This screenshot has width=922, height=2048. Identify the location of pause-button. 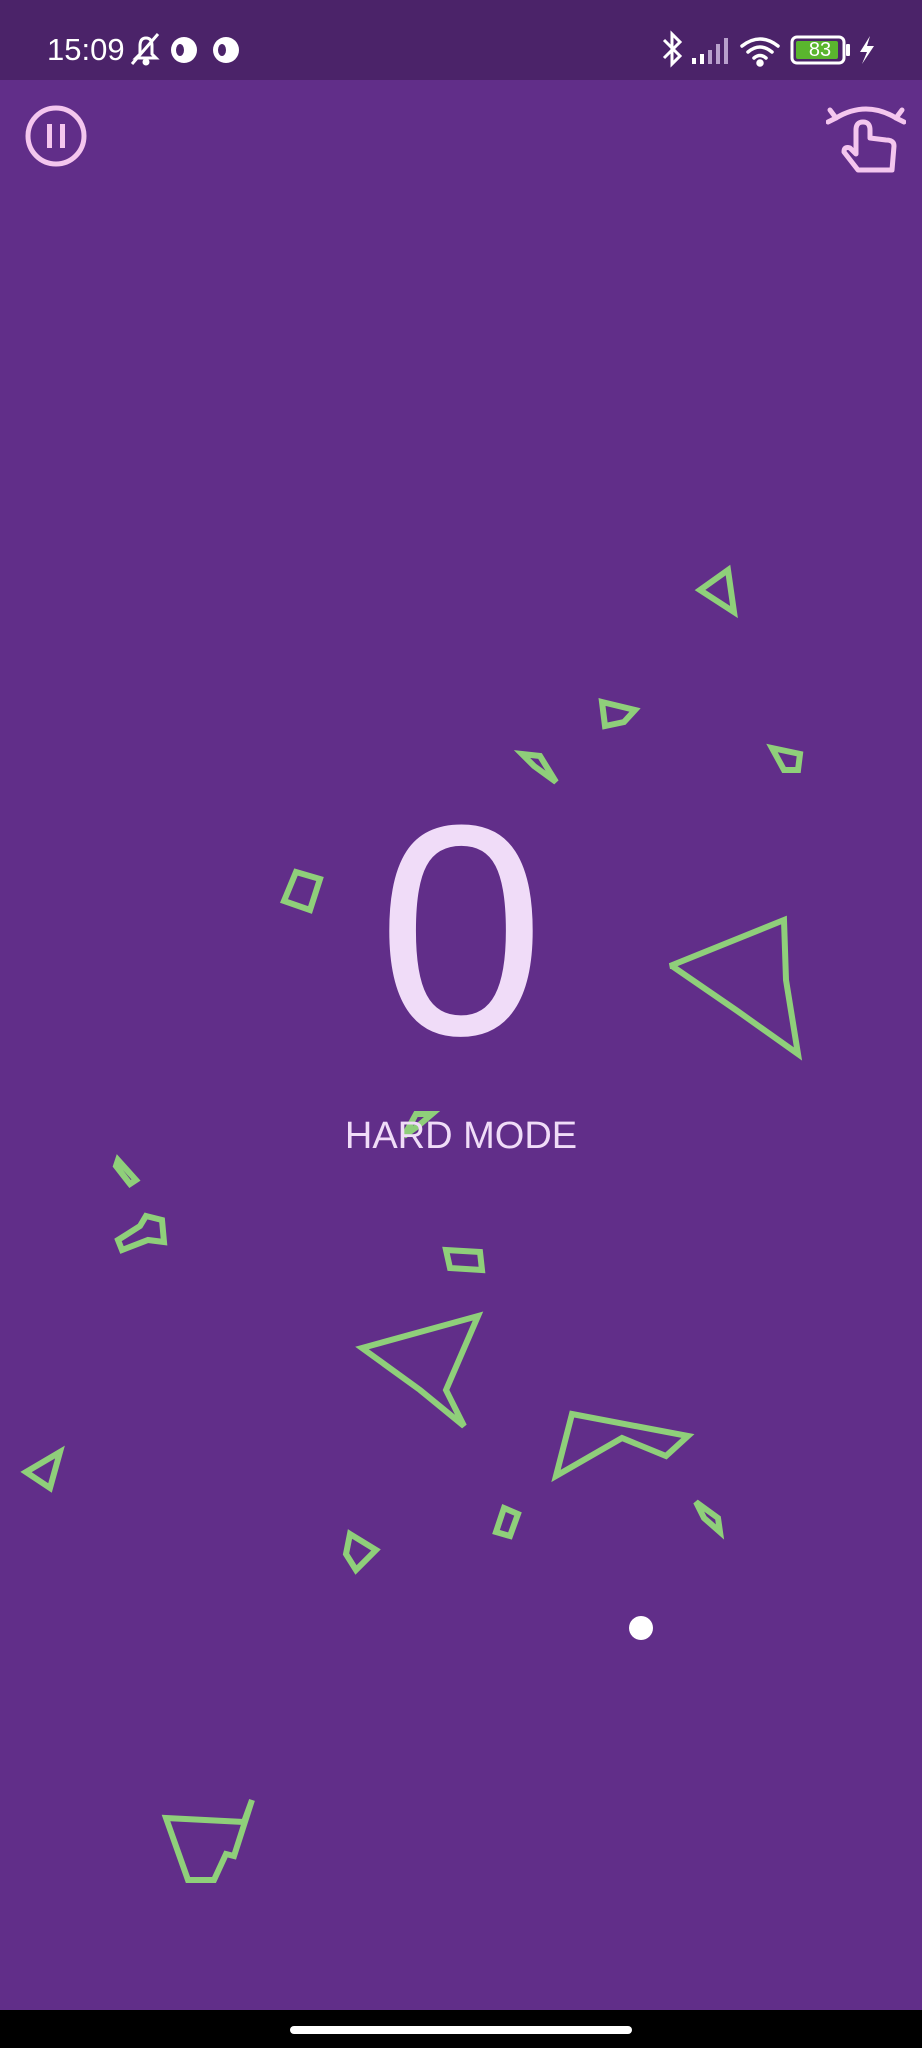
(56, 136).